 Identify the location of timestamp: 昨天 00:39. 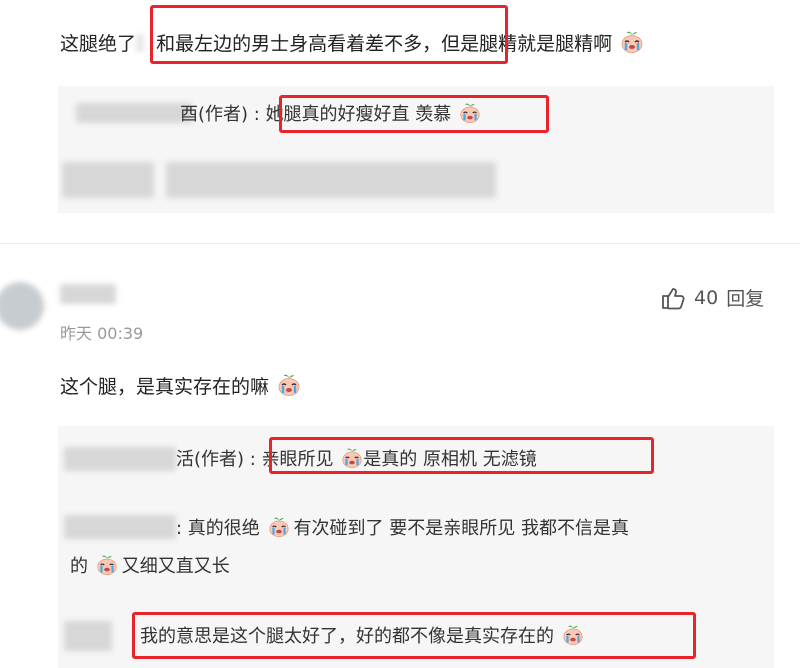
(102, 333).